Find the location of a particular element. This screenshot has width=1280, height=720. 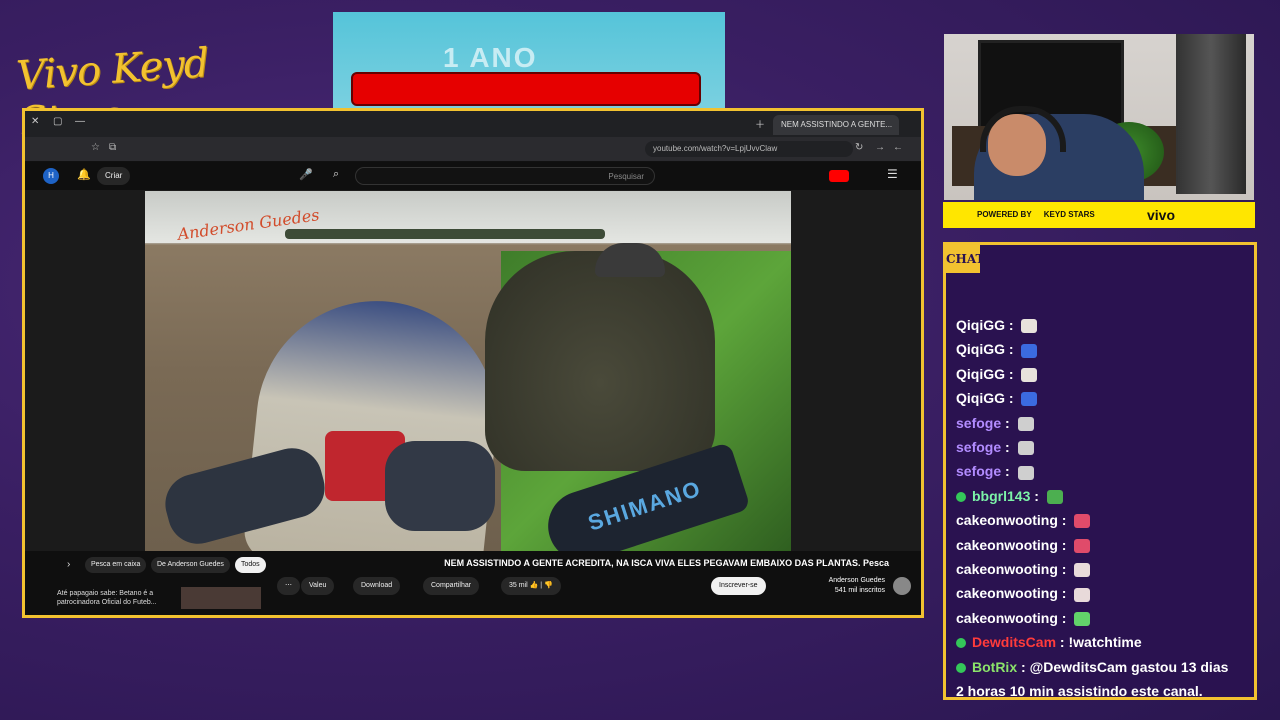

ad-banner: 1 ANO is located at coordinates (529, 60).